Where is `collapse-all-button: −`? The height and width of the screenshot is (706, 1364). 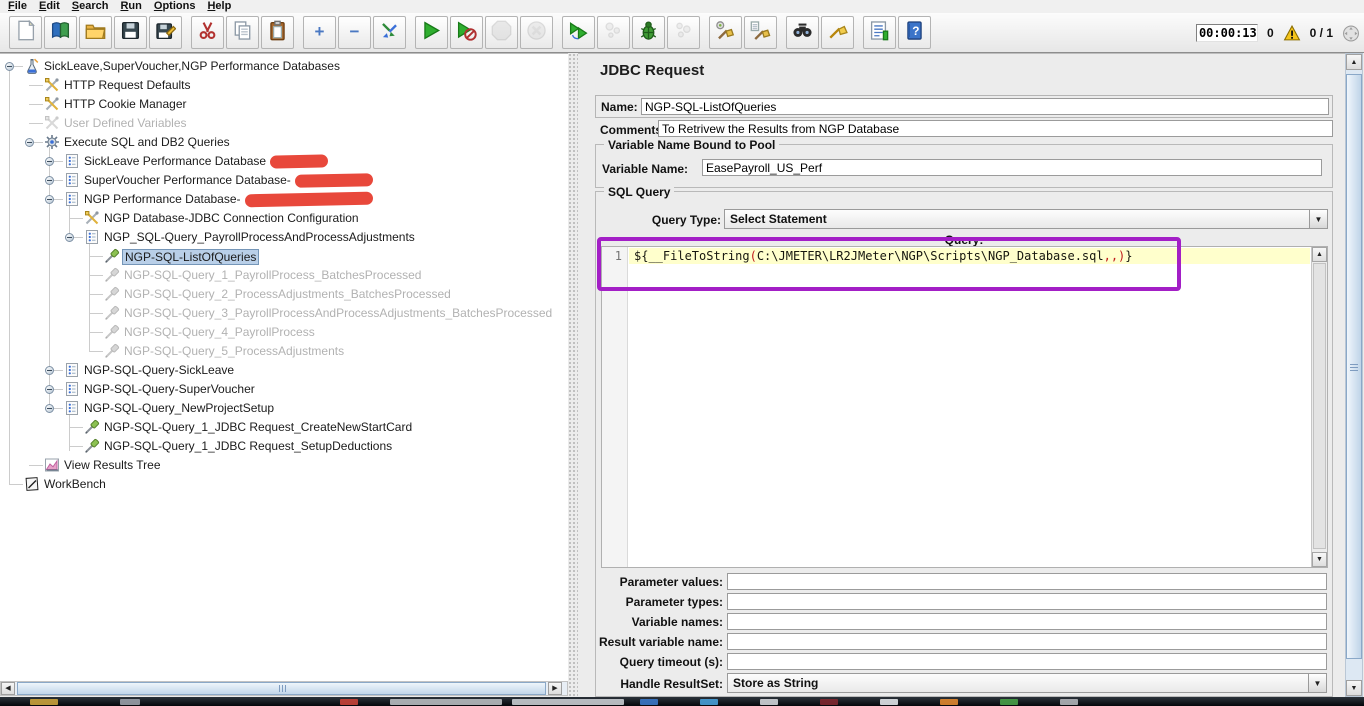
collapse-all-button: − is located at coordinates (354, 32).